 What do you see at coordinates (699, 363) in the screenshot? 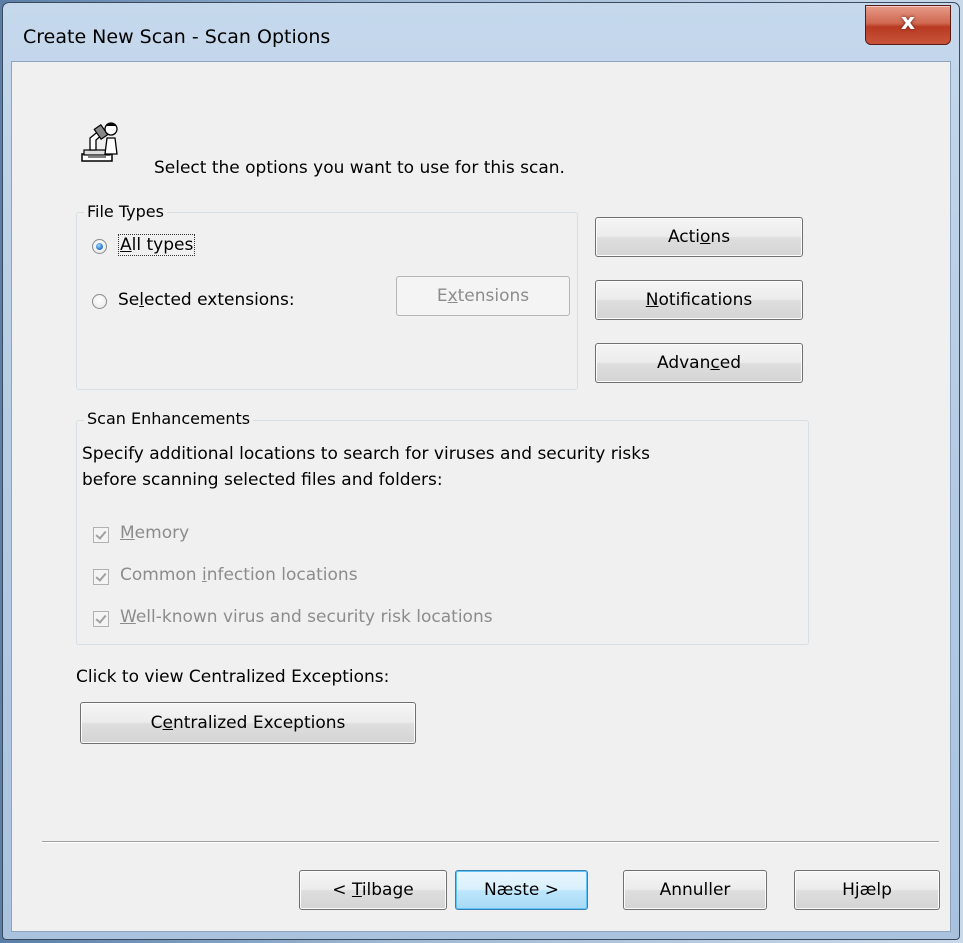
I see `advanced-button: Advanced` at bounding box center [699, 363].